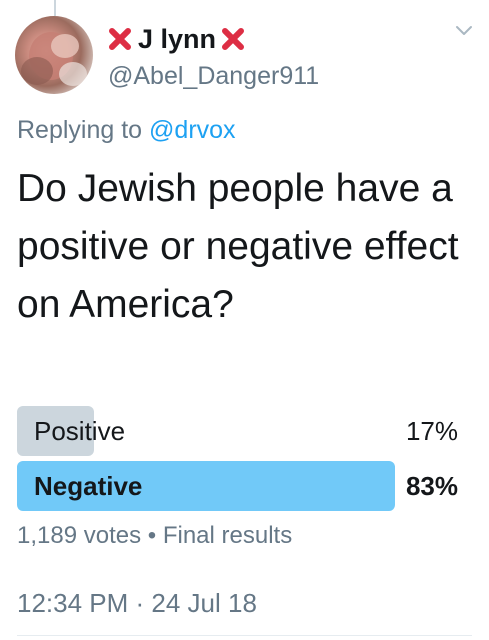  I want to click on author-handle: @Abel_Danger911, so click(213, 76).